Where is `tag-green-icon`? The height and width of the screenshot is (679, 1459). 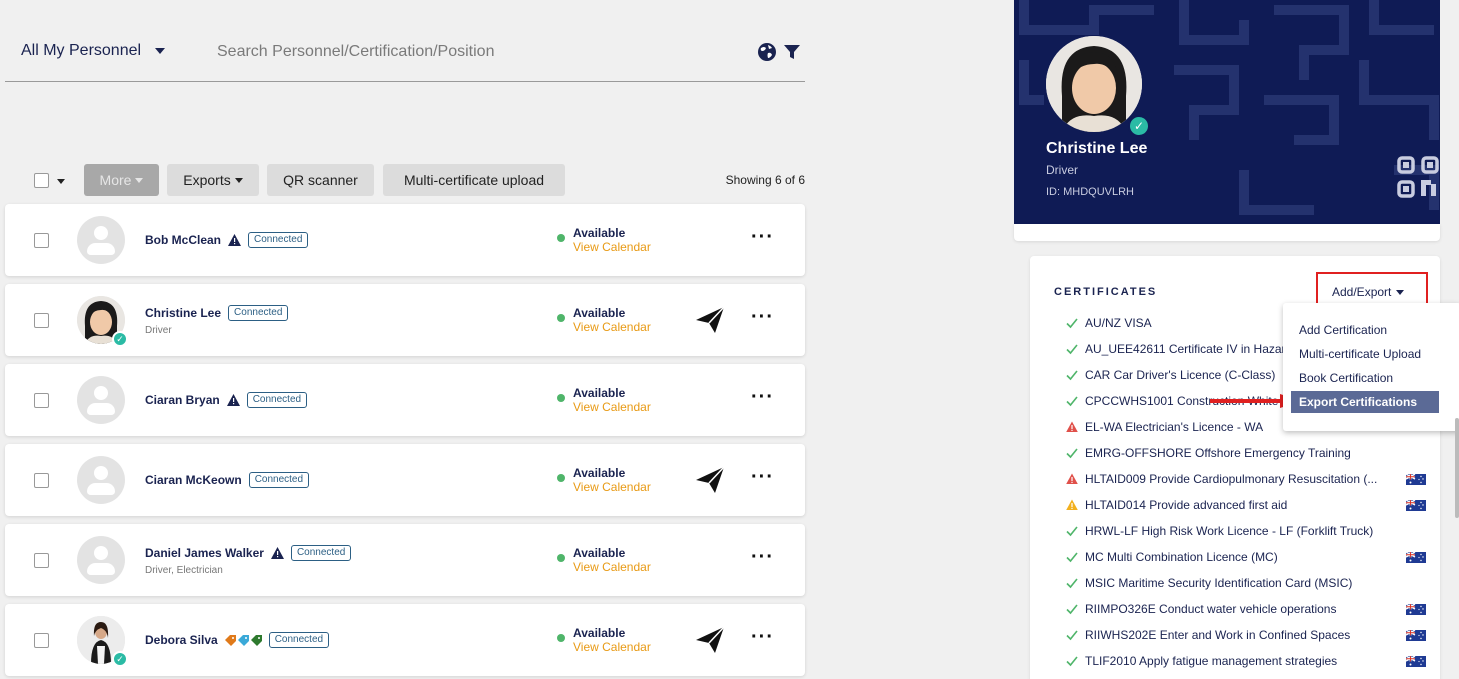 tag-green-icon is located at coordinates (256, 640).